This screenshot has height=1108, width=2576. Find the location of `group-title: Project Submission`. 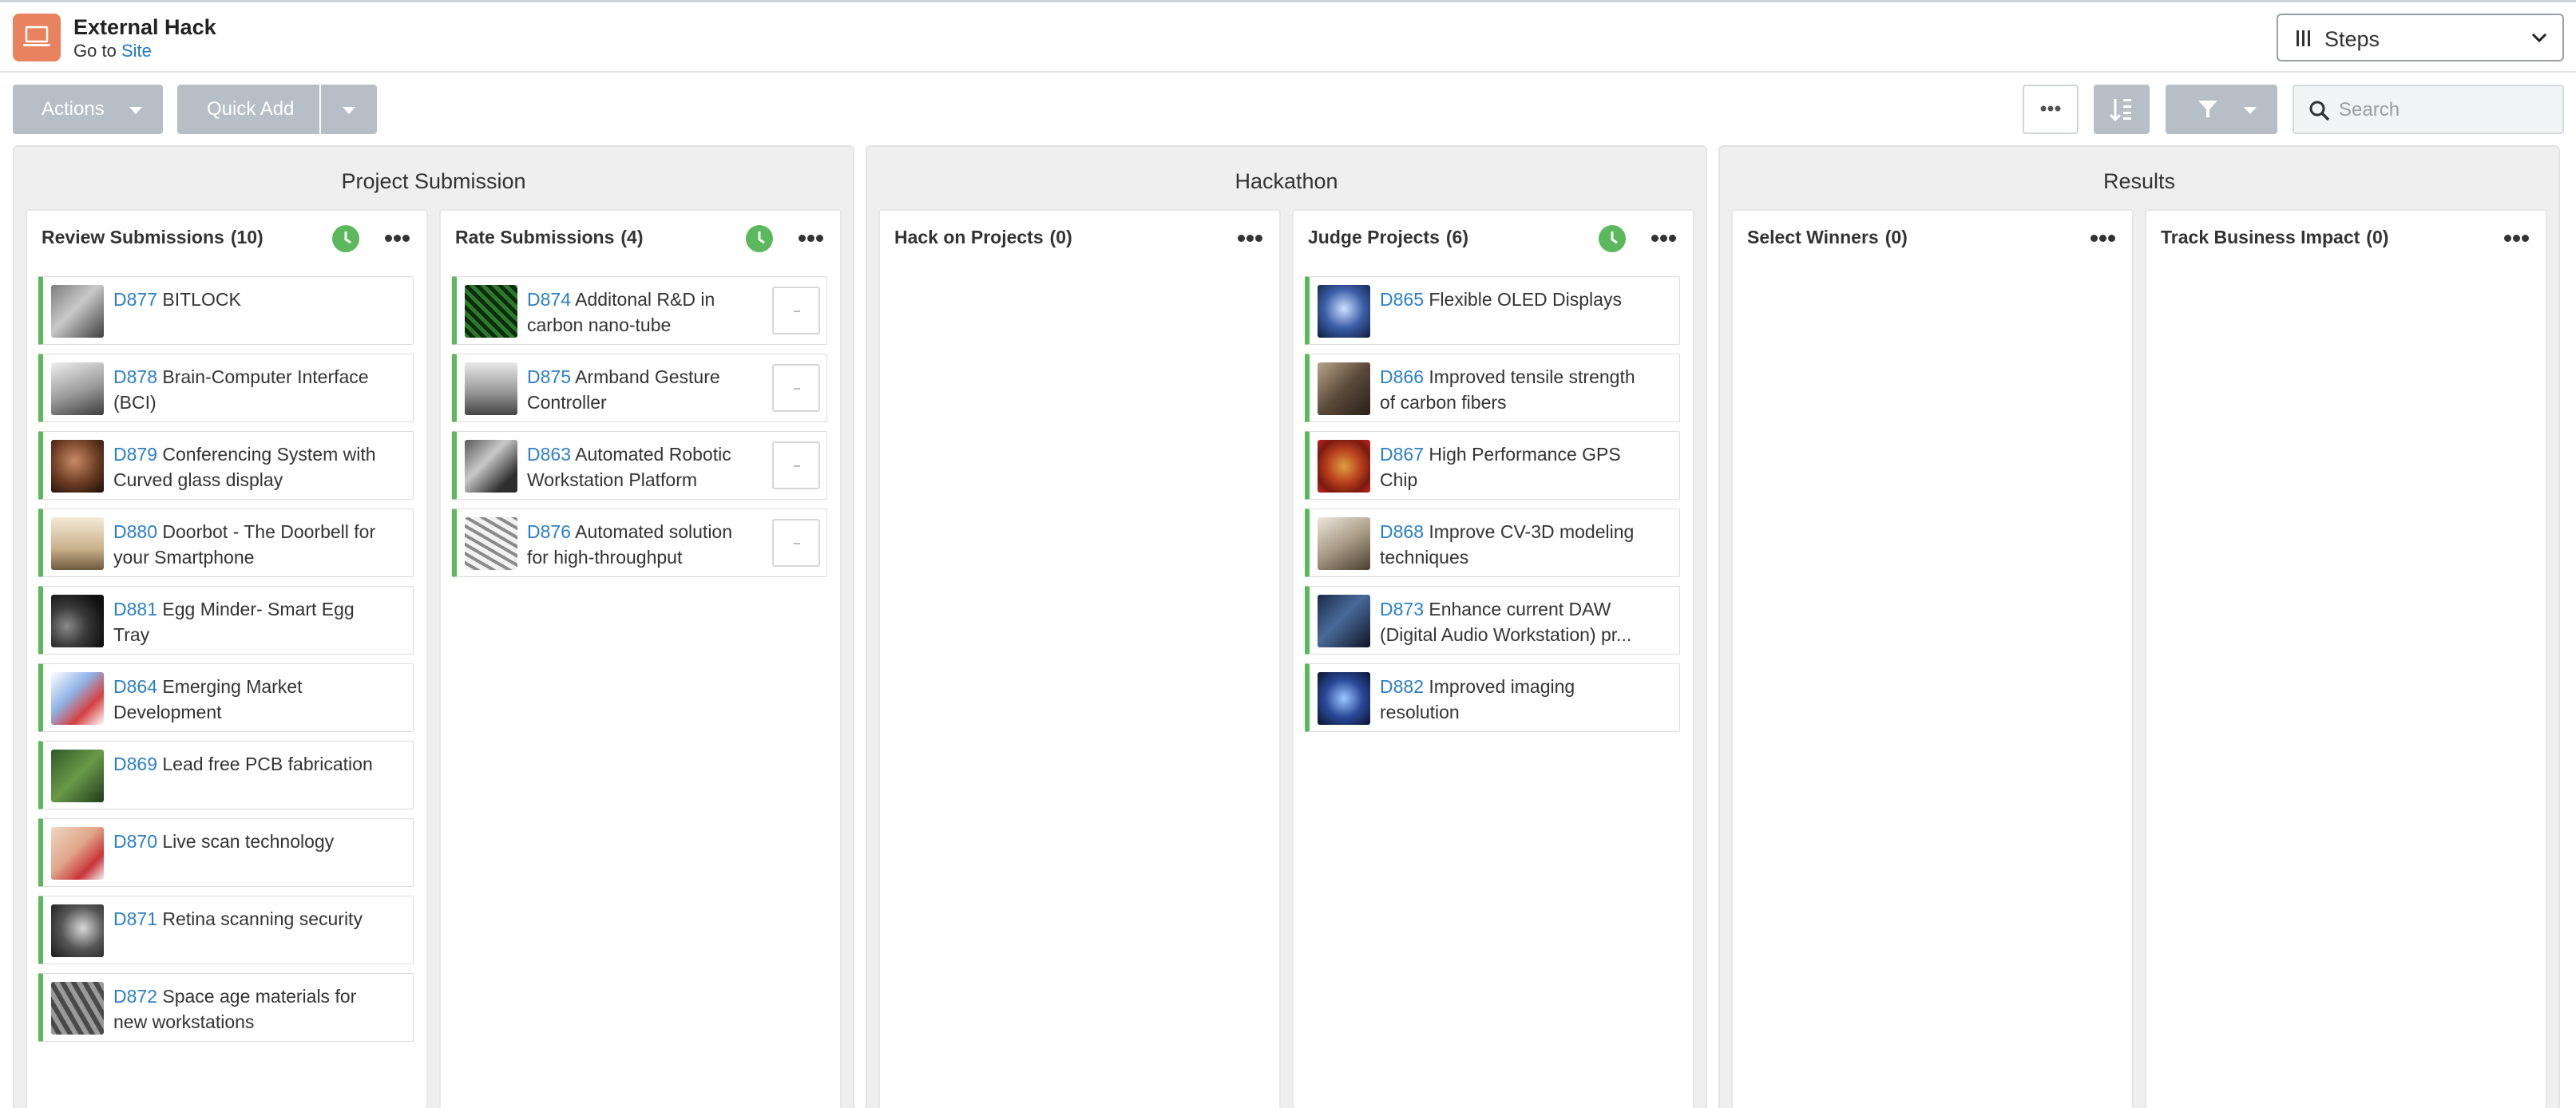

group-title: Project Submission is located at coordinates (434, 181).